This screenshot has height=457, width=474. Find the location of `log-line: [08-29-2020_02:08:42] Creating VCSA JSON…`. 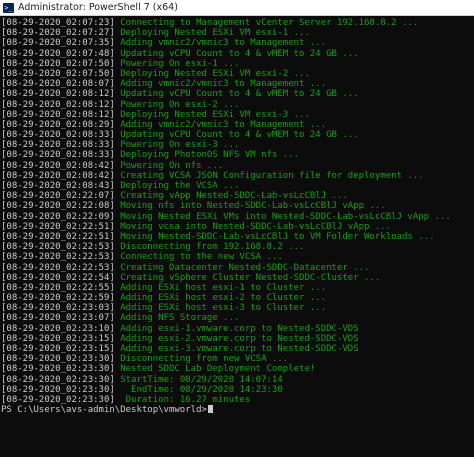

log-line: [08-29-2020_02:08:42] Creating VCSA JSON… is located at coordinates (237, 176).